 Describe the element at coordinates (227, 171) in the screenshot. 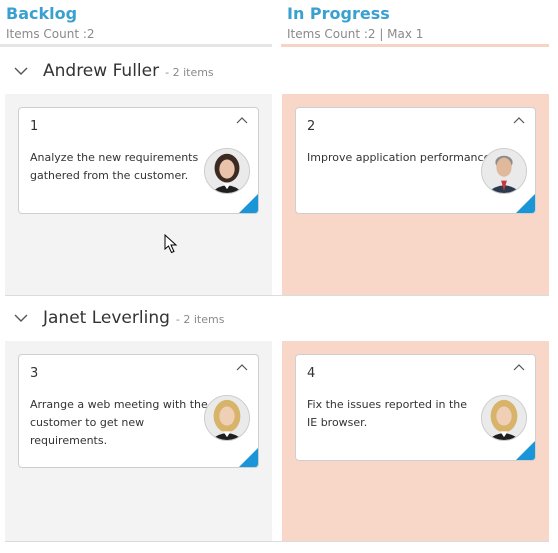

I see `woman-avatar-icon` at that location.